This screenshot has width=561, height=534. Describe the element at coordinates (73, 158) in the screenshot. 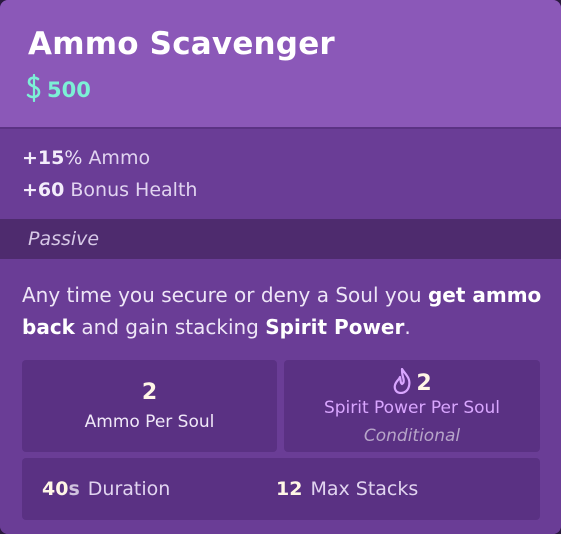

I see `stat-unit: %` at that location.